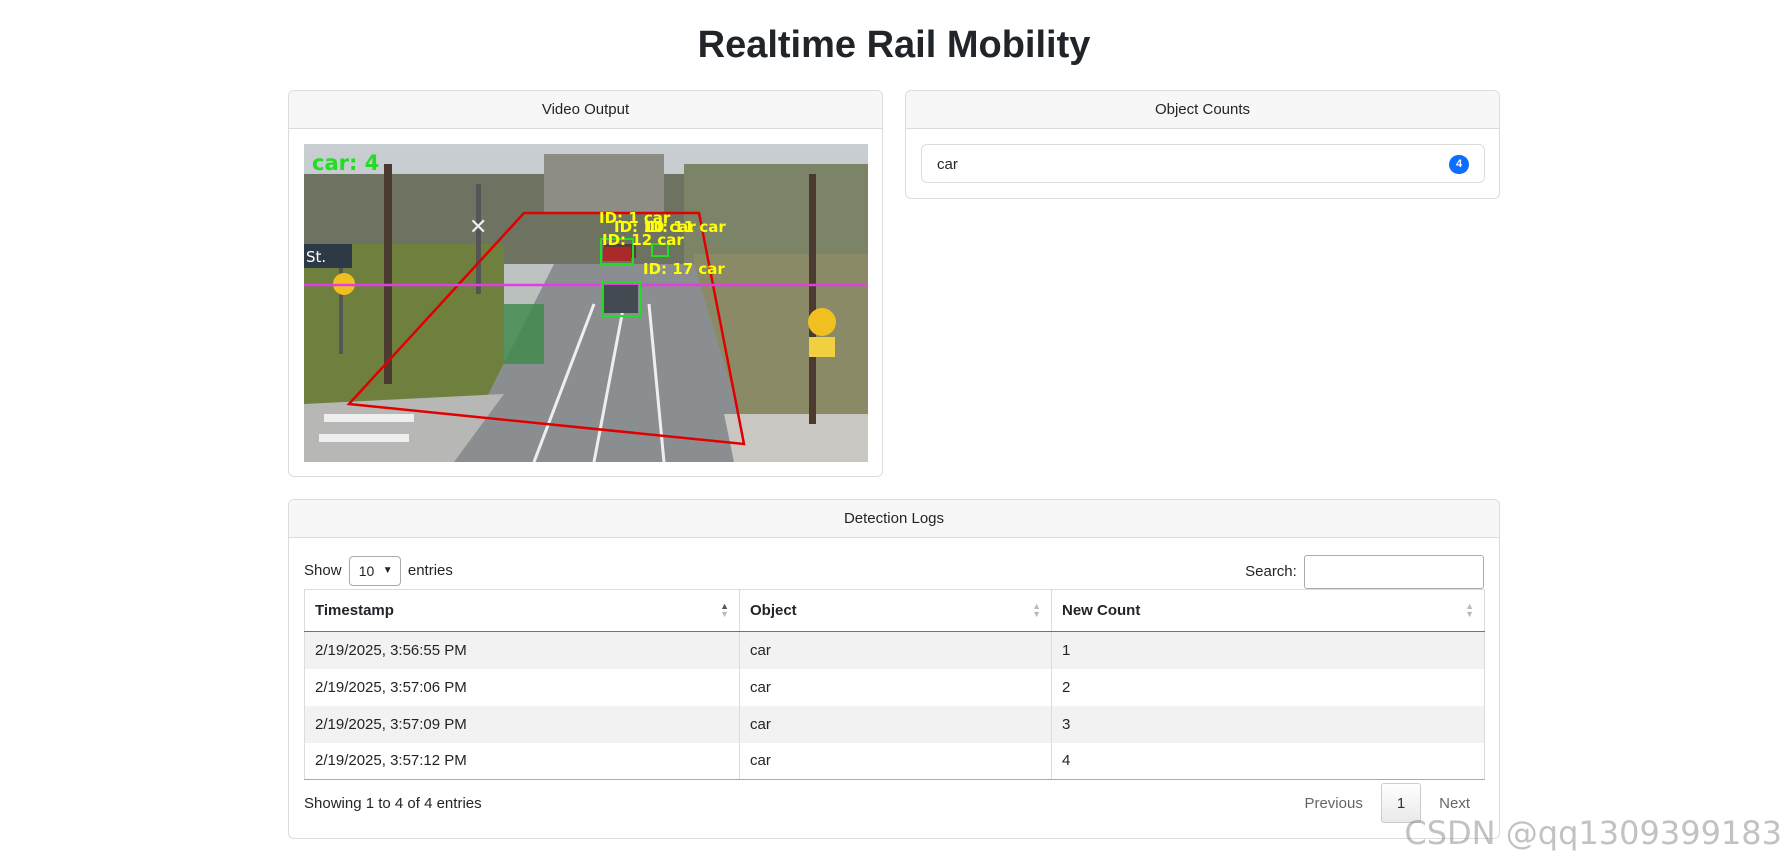 Image resolution: width=1788 pixels, height=860 pixels. Describe the element at coordinates (366, 571) in the screenshot. I see `page-length-value: 10` at that location.